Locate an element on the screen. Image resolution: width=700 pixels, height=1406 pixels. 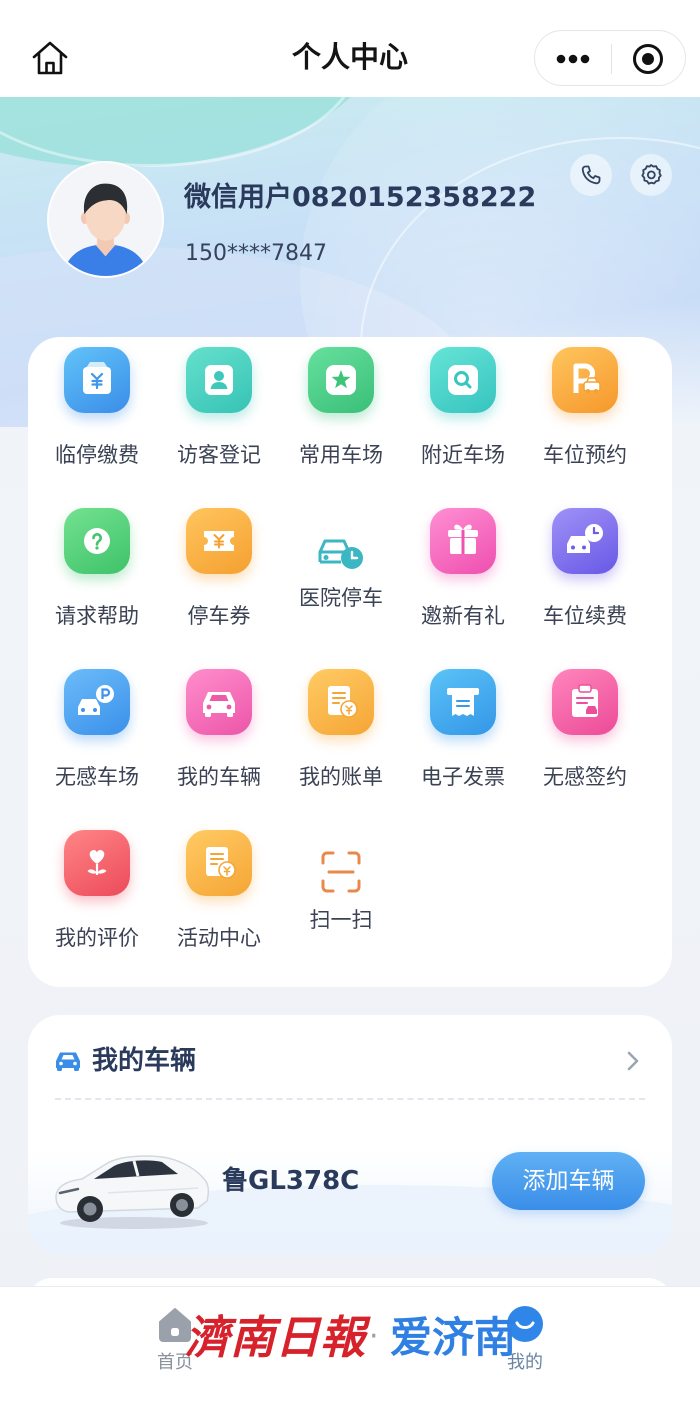
add-vehicle-button: 添加车辆 is located at coordinates (568, 1181).